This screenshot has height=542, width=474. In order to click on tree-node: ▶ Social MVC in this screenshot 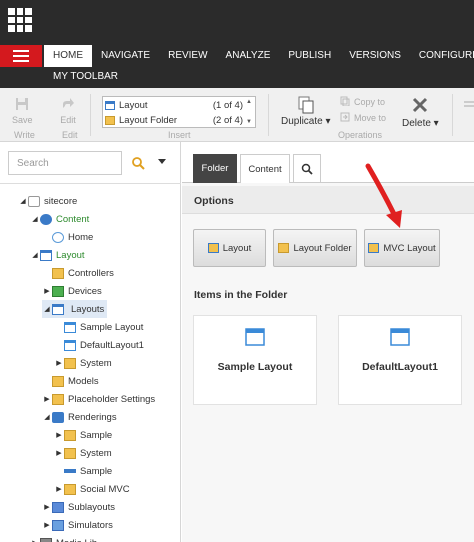, I will do `click(92, 489)`.